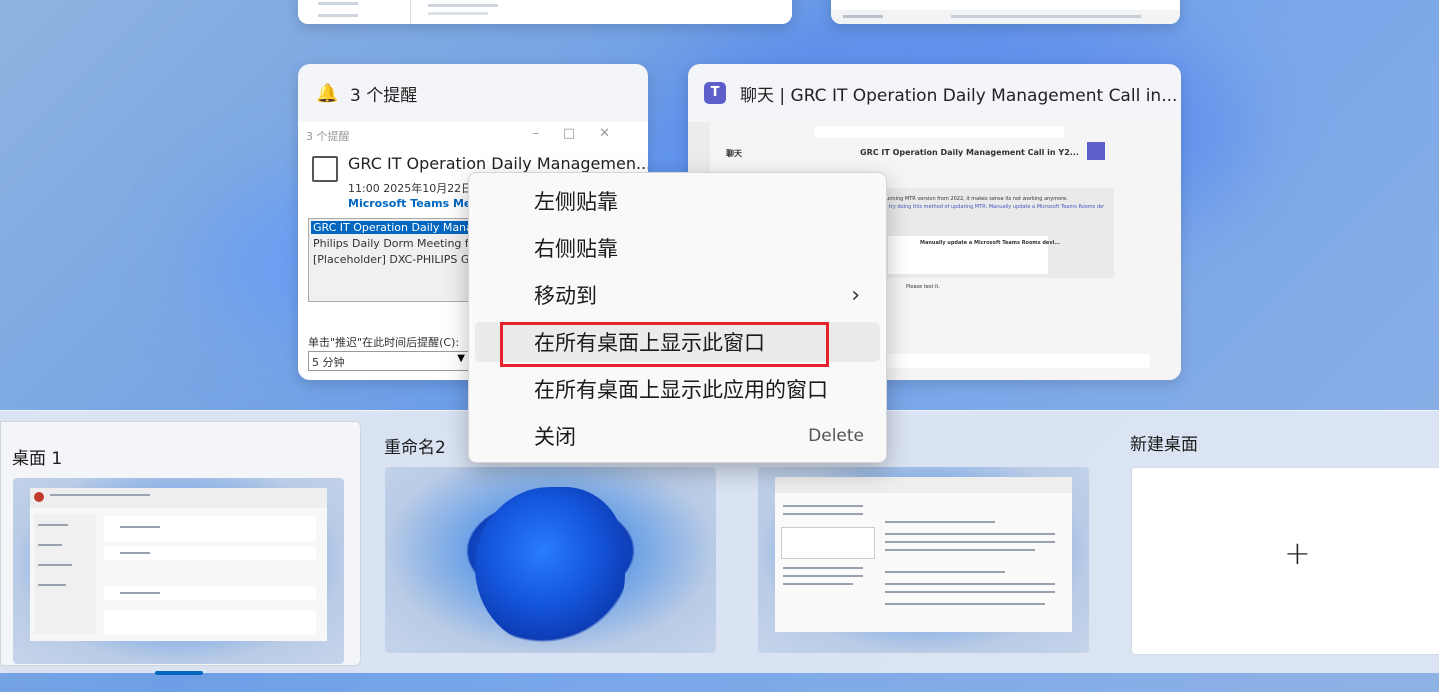 This screenshot has width=1439, height=692. Describe the element at coordinates (677, 295) in the screenshot. I see `menu-item-move-to: 移动到 ›` at that location.